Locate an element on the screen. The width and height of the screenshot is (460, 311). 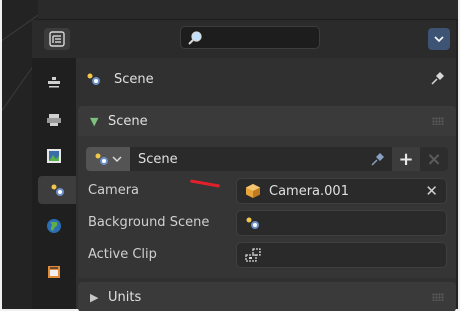
context-pin-button is located at coordinates (438, 78).